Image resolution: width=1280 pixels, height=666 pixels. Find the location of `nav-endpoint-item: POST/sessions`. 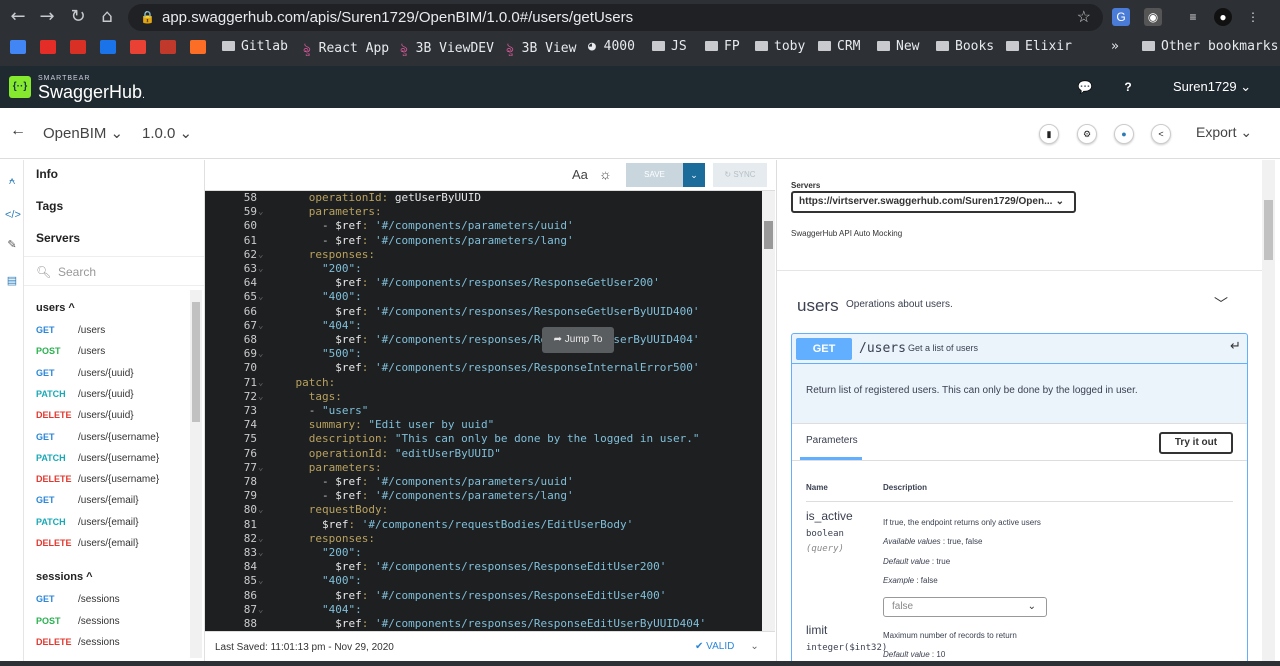

nav-endpoint-item: POST/sessions is located at coordinates (78, 621).